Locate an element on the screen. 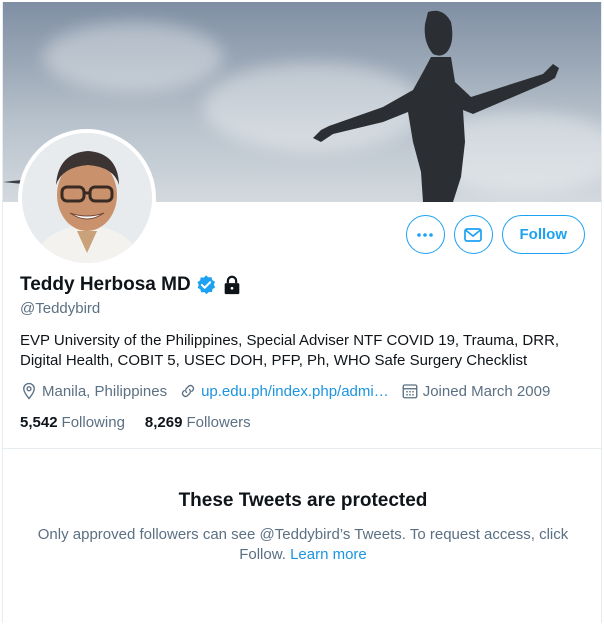 The image size is (604, 625). verified-badge-icon is located at coordinates (206, 285).